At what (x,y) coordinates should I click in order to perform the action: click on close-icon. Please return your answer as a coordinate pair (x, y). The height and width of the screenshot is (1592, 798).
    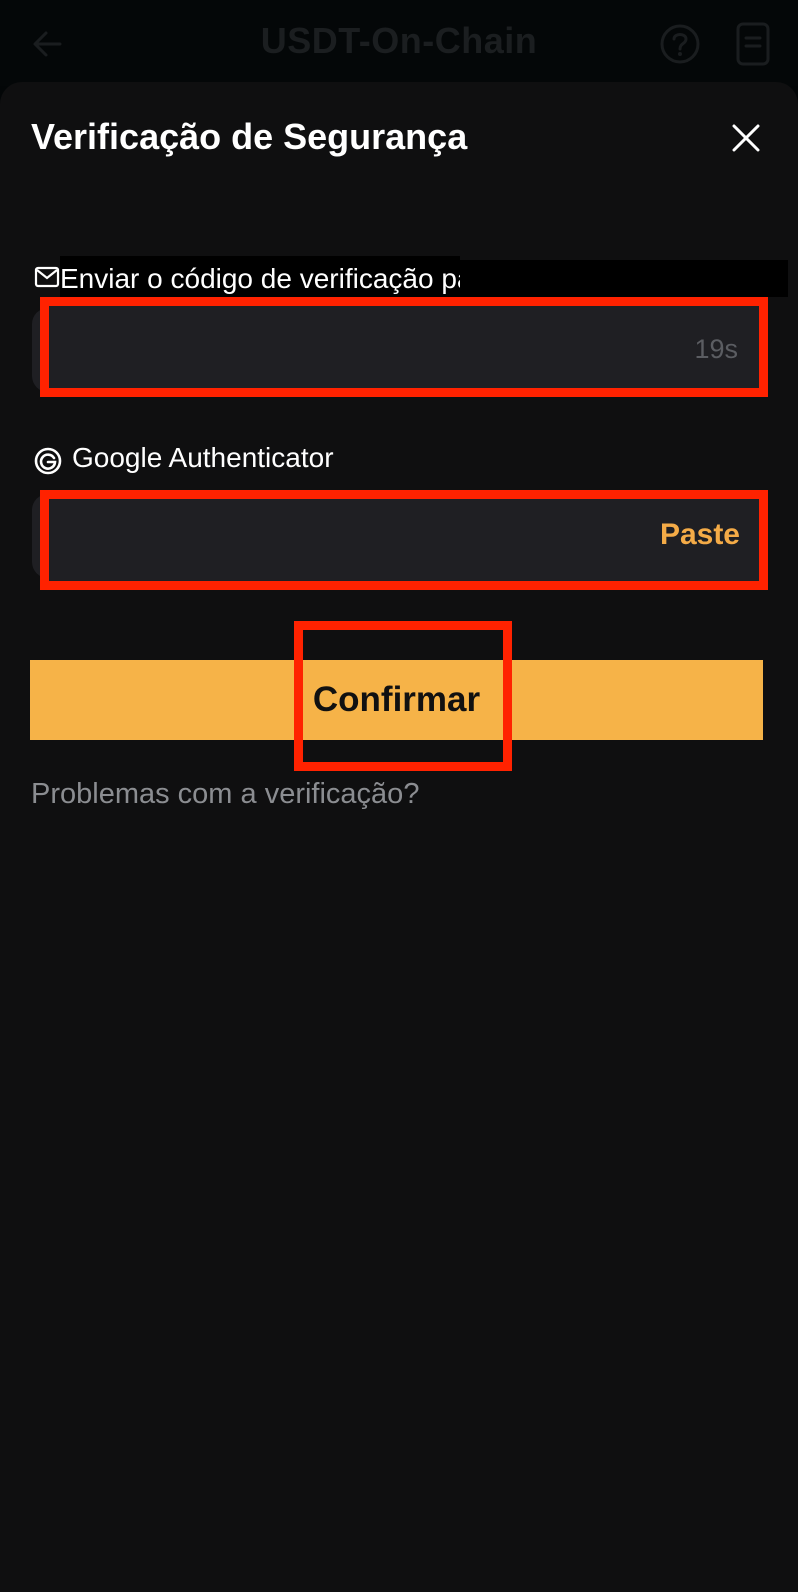
    Looking at the image, I should click on (746, 138).